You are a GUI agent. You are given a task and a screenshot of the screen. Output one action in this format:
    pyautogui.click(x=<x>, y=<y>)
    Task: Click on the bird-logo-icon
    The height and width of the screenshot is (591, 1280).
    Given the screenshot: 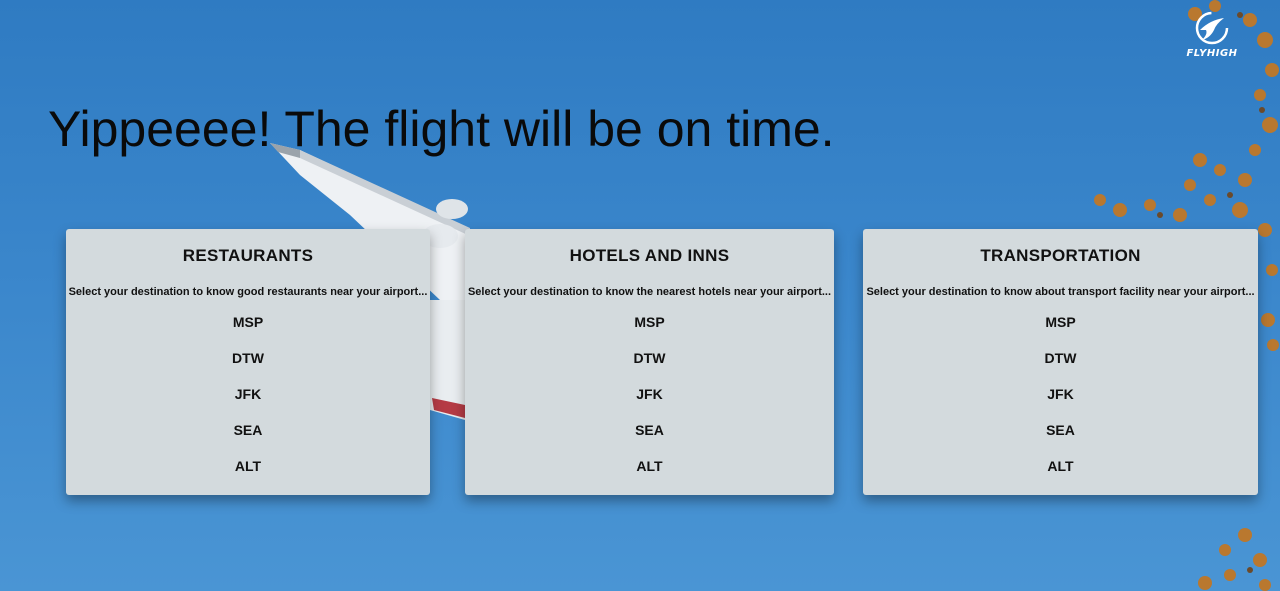 What is the action you would take?
    pyautogui.click(x=1212, y=28)
    